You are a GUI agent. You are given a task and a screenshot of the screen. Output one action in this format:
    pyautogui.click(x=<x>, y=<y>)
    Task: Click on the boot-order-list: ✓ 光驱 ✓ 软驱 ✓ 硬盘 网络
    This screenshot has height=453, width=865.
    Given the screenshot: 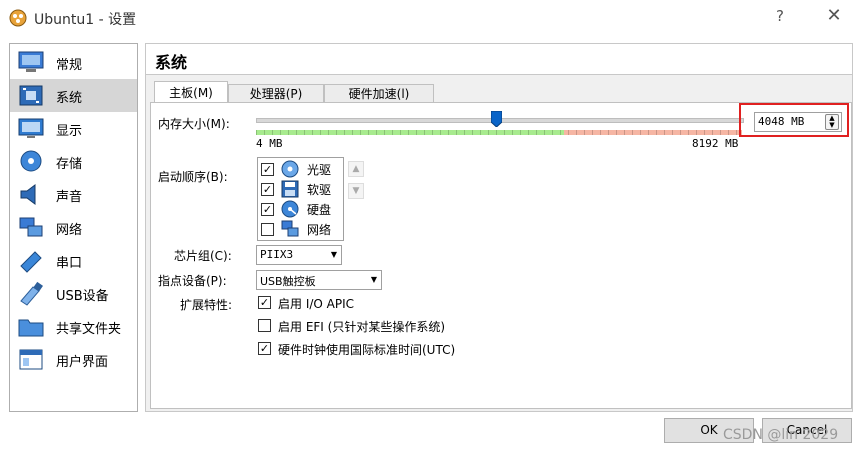 What is the action you would take?
    pyautogui.click(x=300, y=199)
    